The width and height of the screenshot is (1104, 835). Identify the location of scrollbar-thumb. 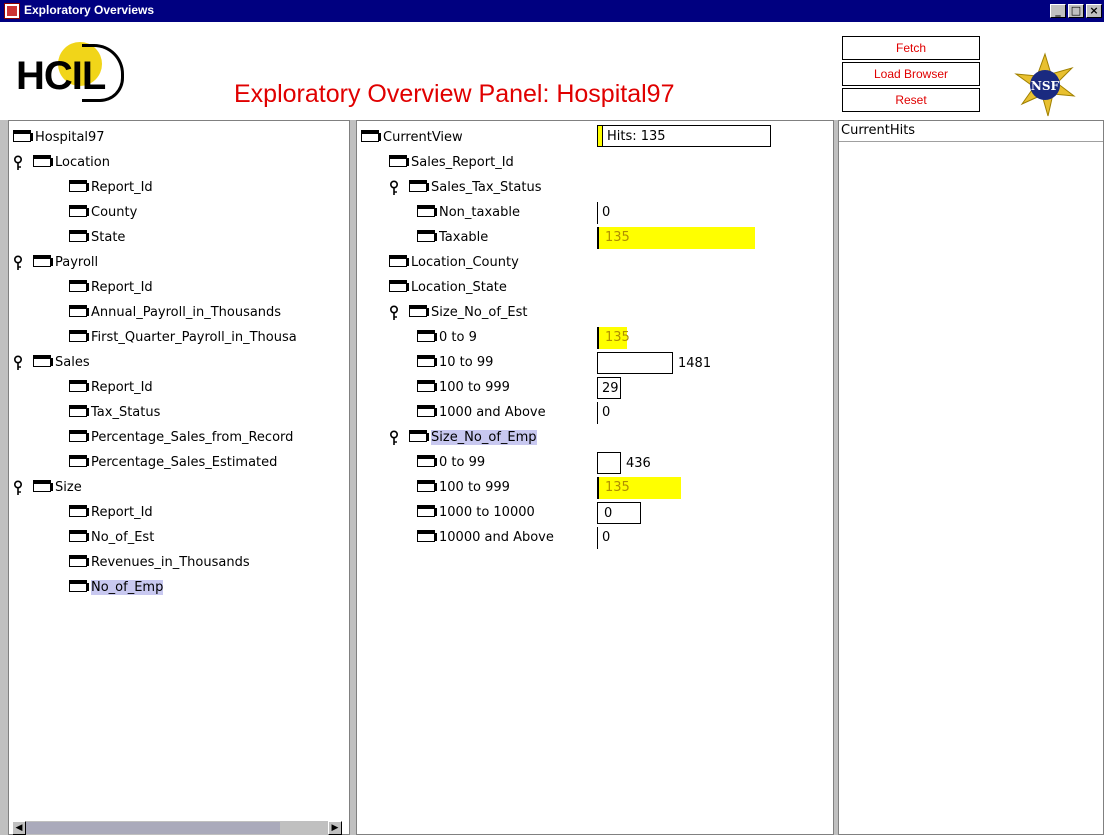
(153, 828).